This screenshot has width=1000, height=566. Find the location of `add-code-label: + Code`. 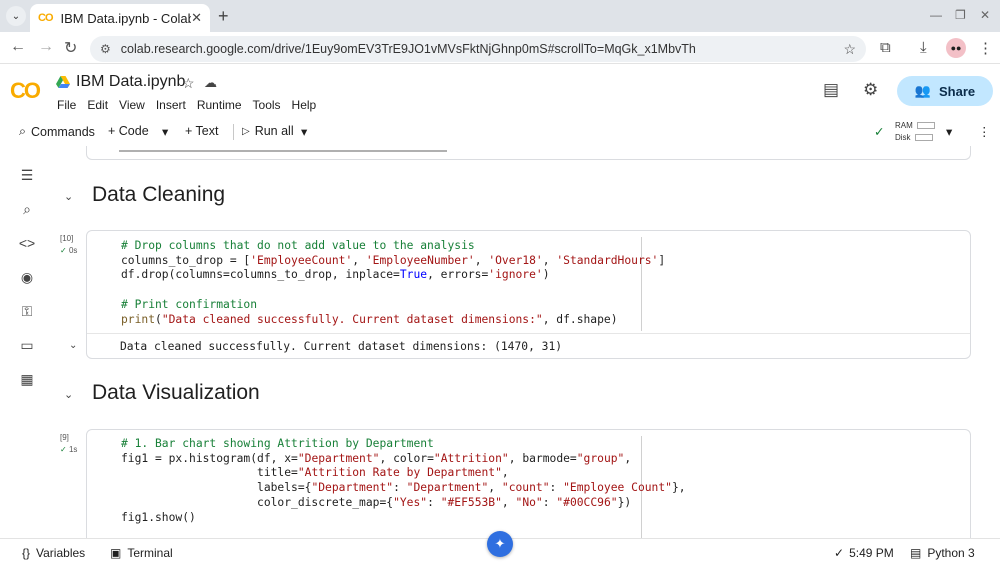

add-code-label: + Code is located at coordinates (128, 131).